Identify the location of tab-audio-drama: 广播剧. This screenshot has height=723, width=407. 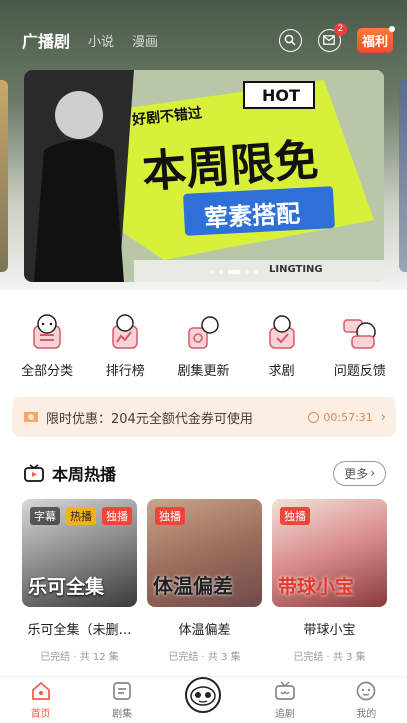
(46, 40).